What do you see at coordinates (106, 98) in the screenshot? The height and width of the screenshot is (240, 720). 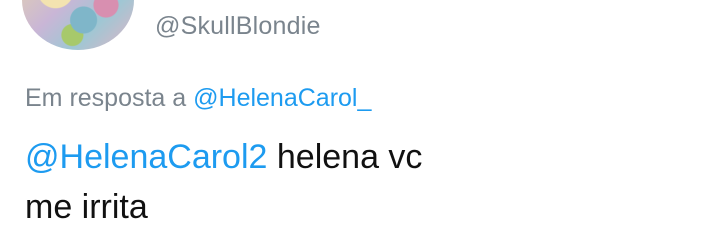 I see `reply-prefix: Em resposta a` at bounding box center [106, 98].